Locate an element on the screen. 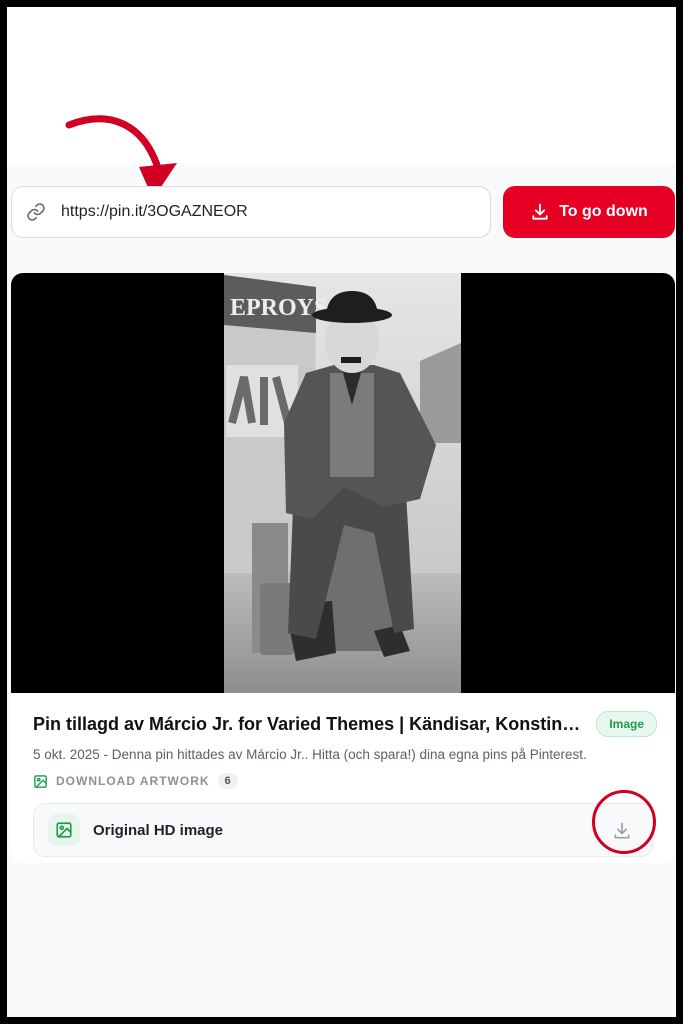  download-section-header: DOWNLOAD ARTWORK 6 is located at coordinates (135, 781).